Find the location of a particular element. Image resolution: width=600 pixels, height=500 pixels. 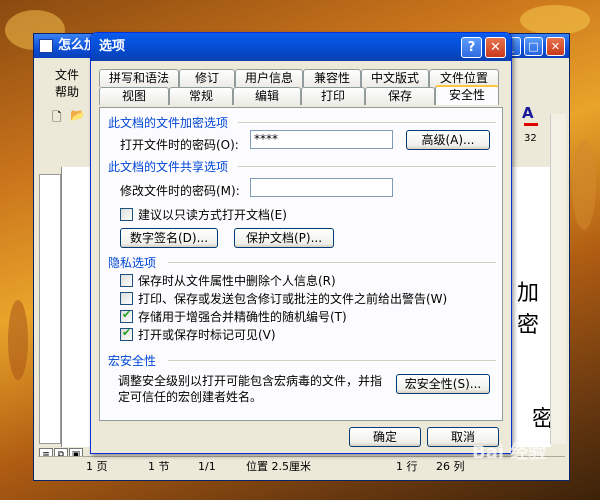

tab-spelling-grammar: 拼写和语法 is located at coordinates (139, 78).